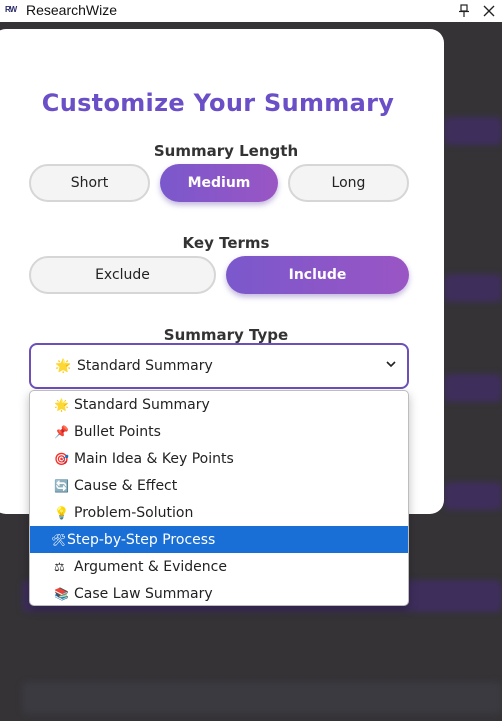 This screenshot has height=721, width=502. What do you see at coordinates (61, 485) in the screenshot?
I see `cycle-icon: 🔄` at bounding box center [61, 485].